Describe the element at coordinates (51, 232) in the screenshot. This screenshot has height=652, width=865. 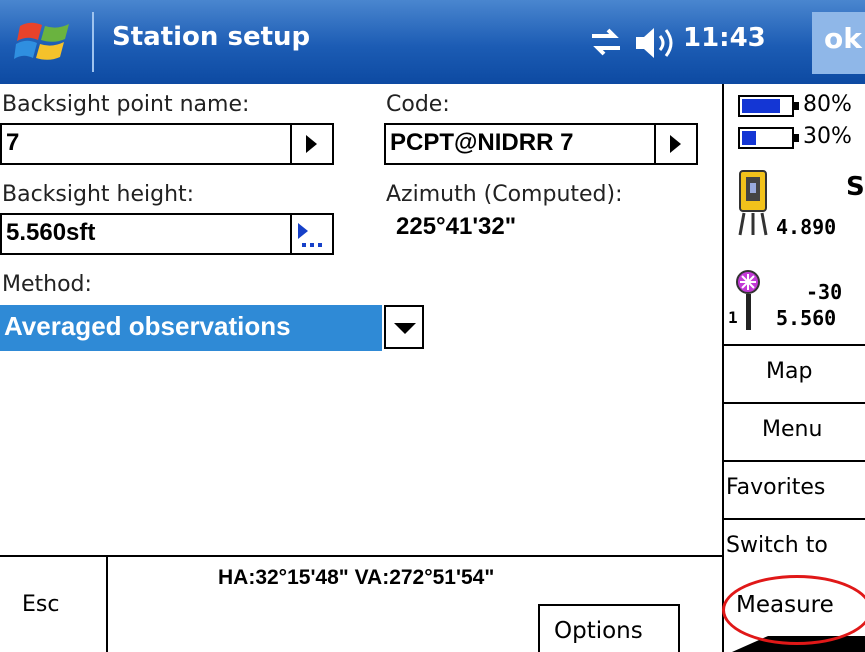
I see `backsight-height-value: 5.560sft` at that location.